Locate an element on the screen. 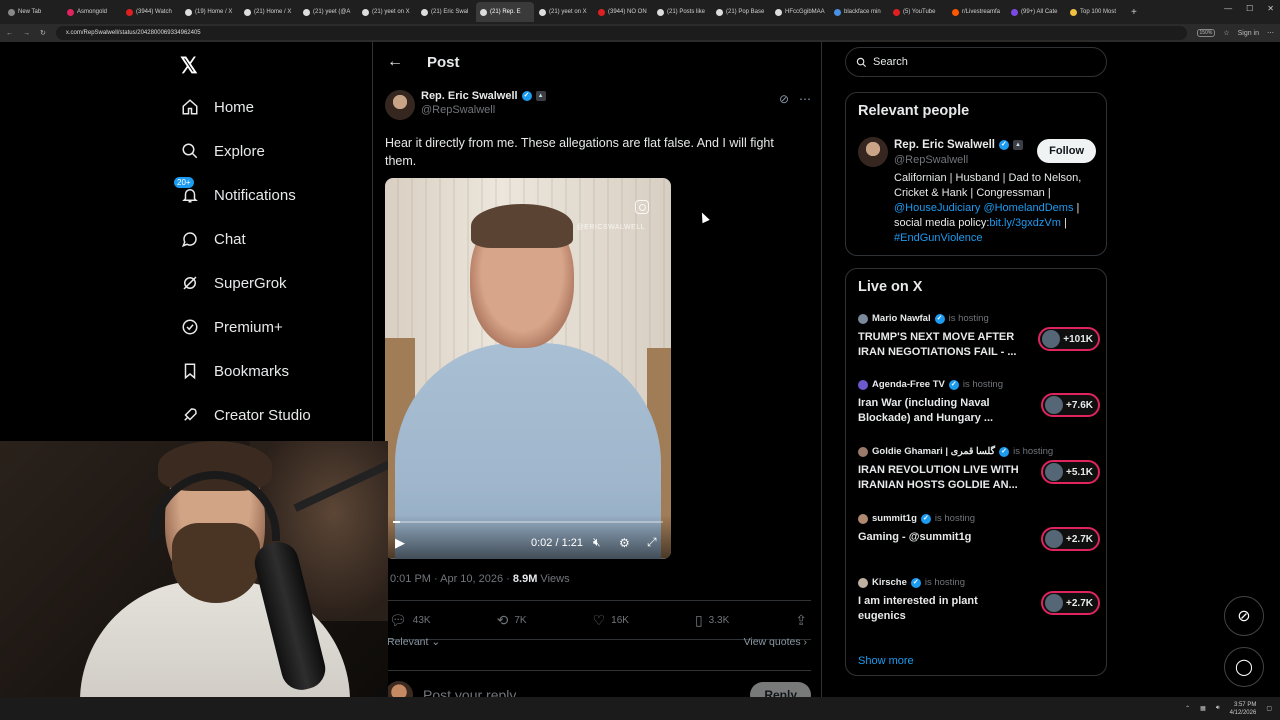 This screenshot has height=720, width=1280. browser-tab: (3944) Watch is located at coordinates (151, 12).